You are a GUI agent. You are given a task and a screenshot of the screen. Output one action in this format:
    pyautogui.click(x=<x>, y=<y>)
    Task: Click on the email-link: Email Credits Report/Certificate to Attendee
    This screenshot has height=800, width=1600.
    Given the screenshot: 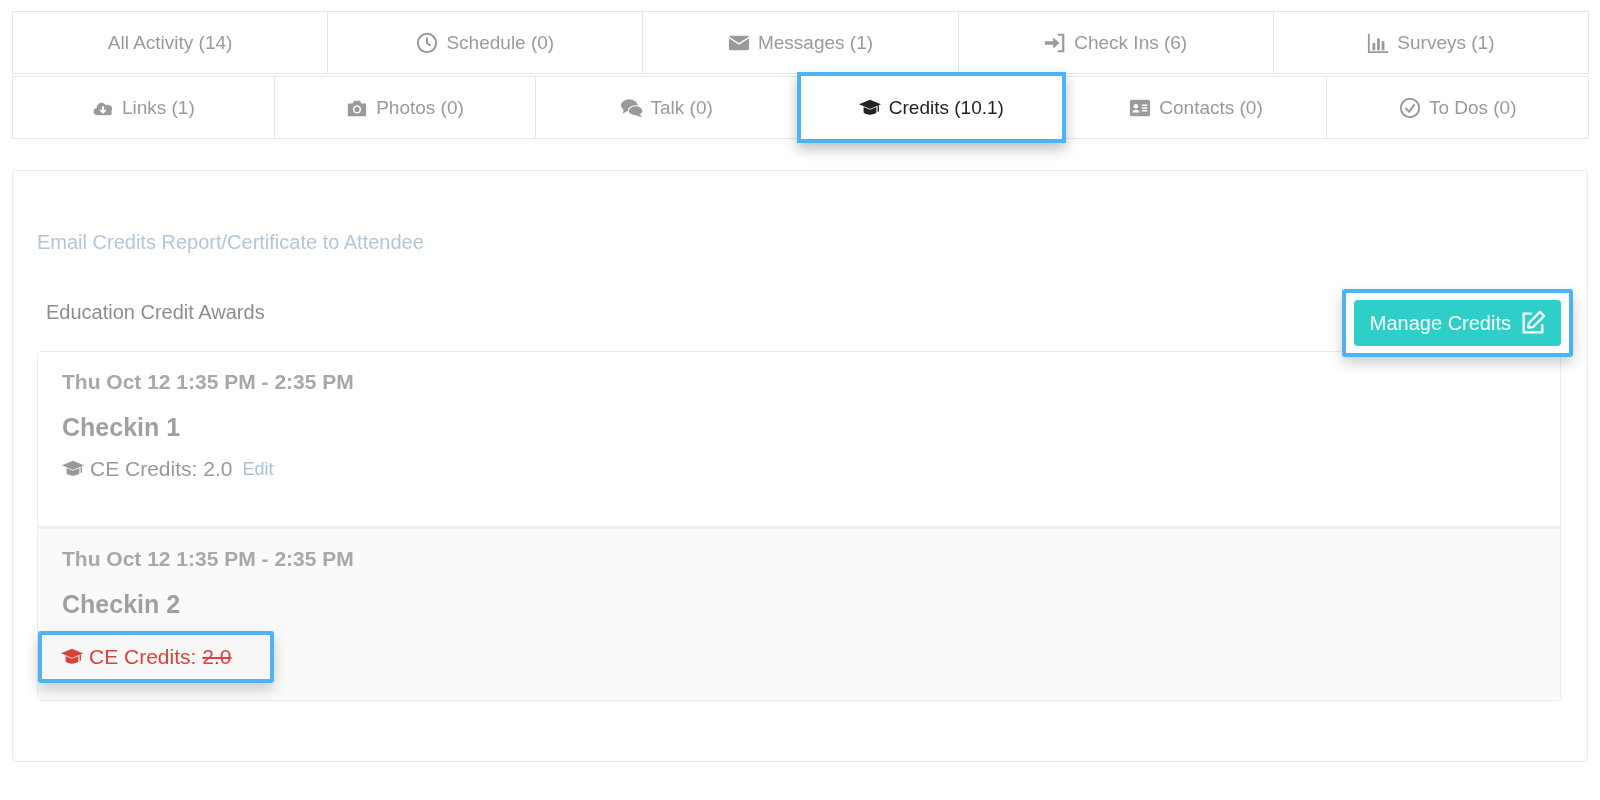 What is the action you would take?
    pyautogui.click(x=230, y=242)
    